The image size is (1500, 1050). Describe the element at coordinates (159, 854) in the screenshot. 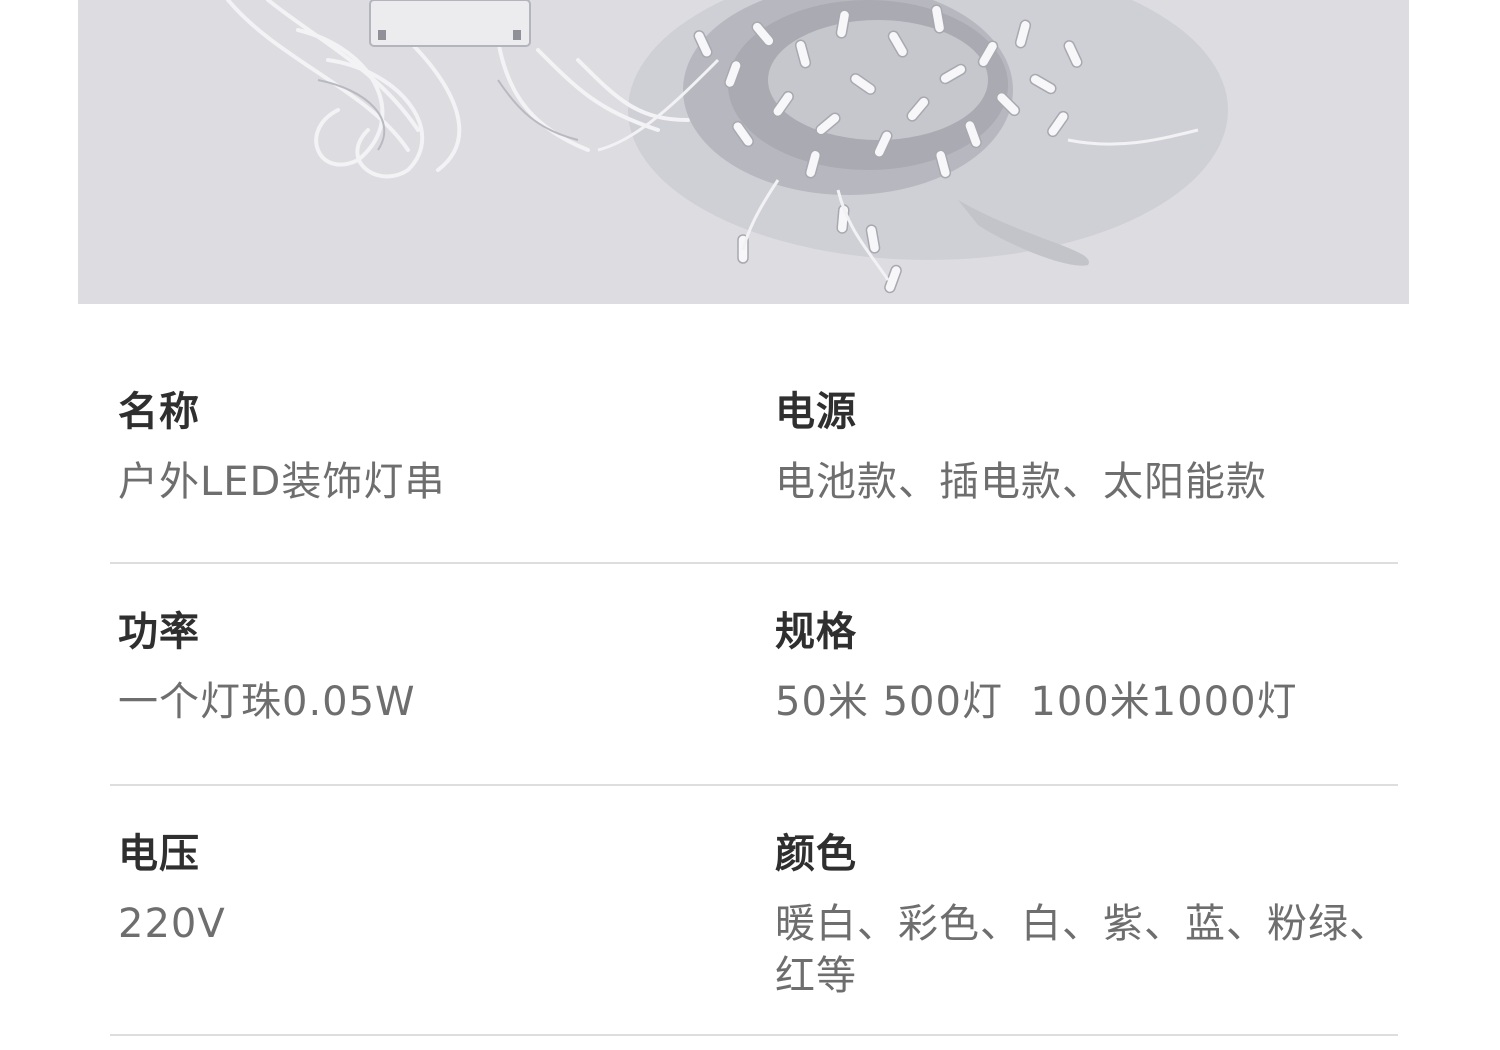

I see `spec-label: 电压` at that location.